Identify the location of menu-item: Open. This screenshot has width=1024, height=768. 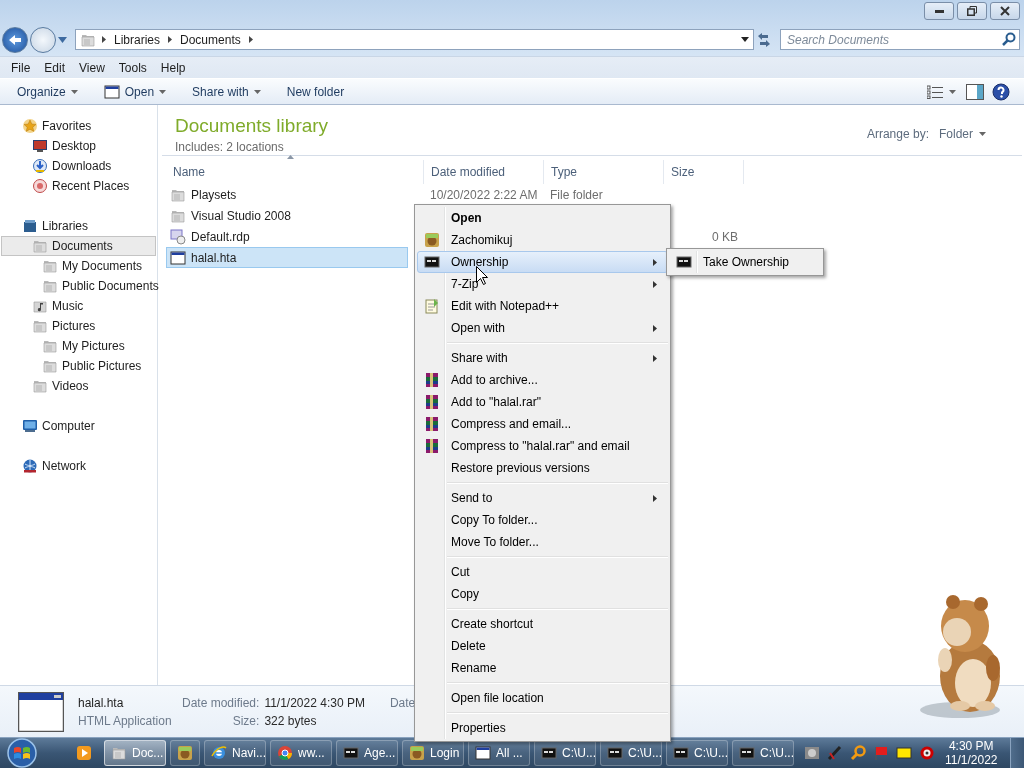
(542, 218).